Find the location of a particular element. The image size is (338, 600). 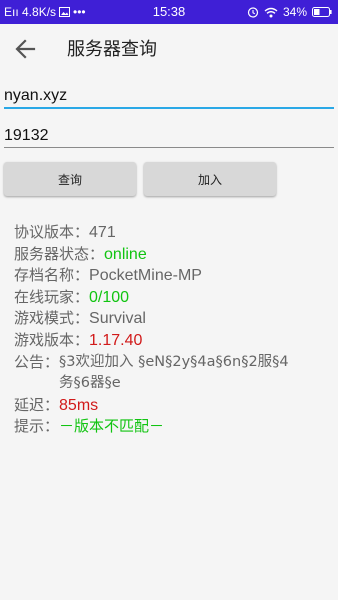

status-label: 服务器状态： is located at coordinates (59, 253).